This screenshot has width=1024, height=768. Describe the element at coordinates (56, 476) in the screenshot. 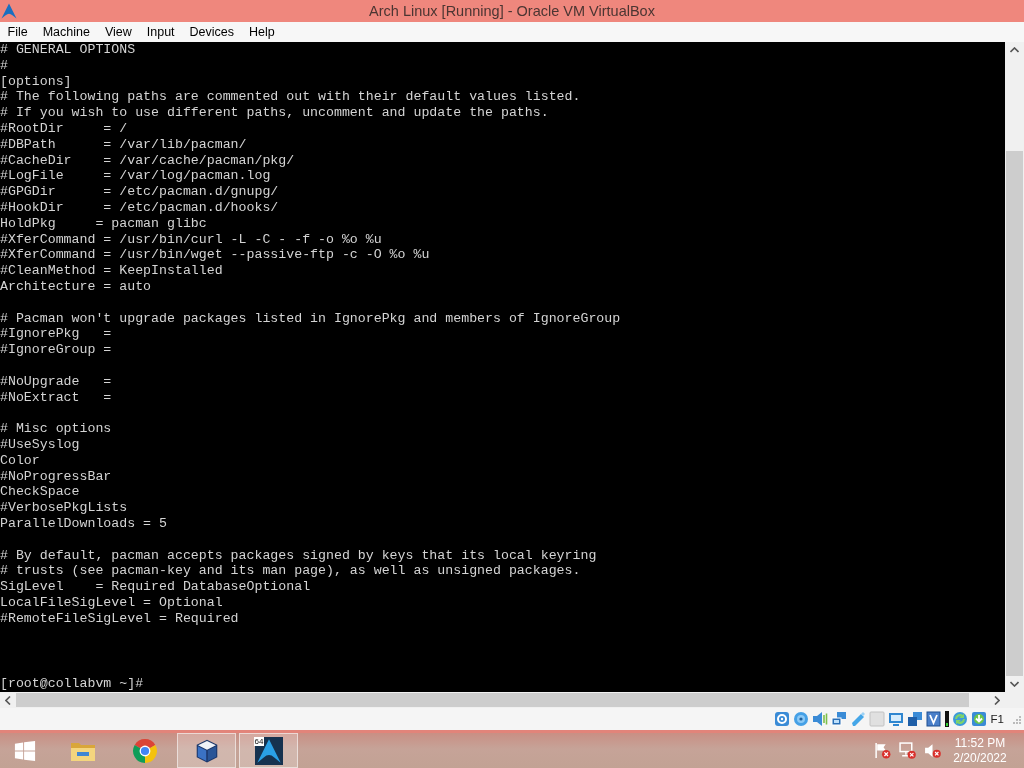

I see `terminal-line: #NoProgressBar` at that location.